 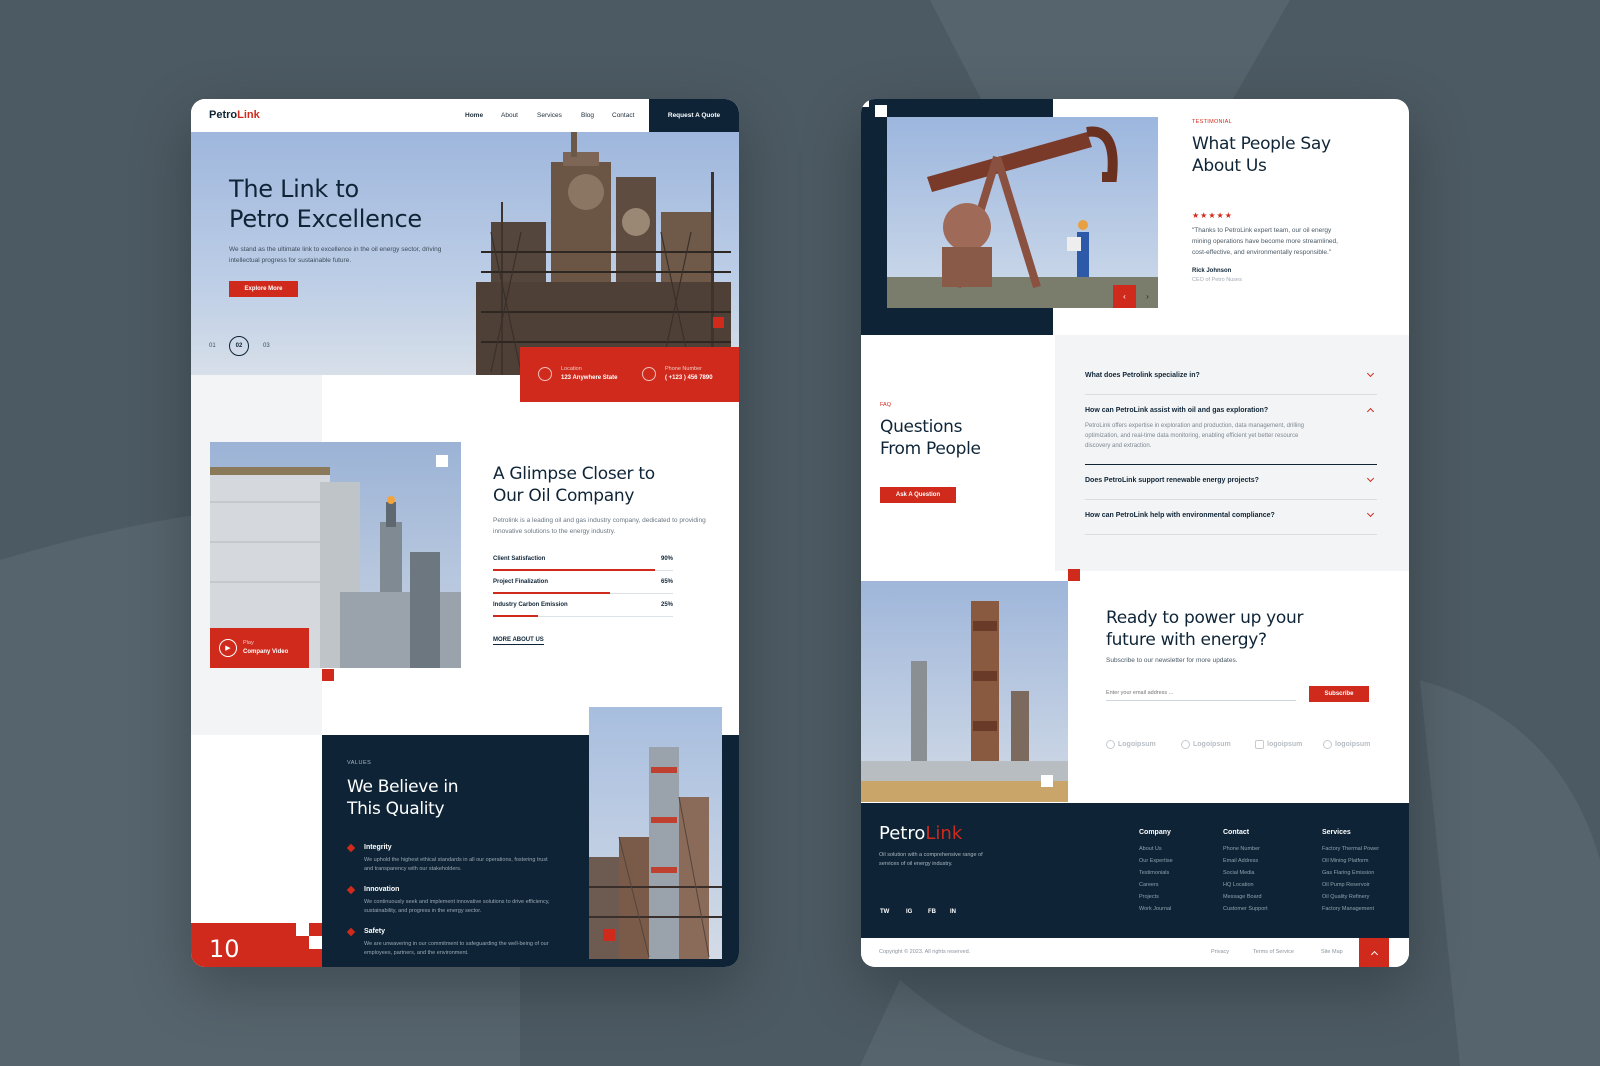 What do you see at coordinates (909, 912) in the screenshot?
I see `social-instagram: IG` at bounding box center [909, 912].